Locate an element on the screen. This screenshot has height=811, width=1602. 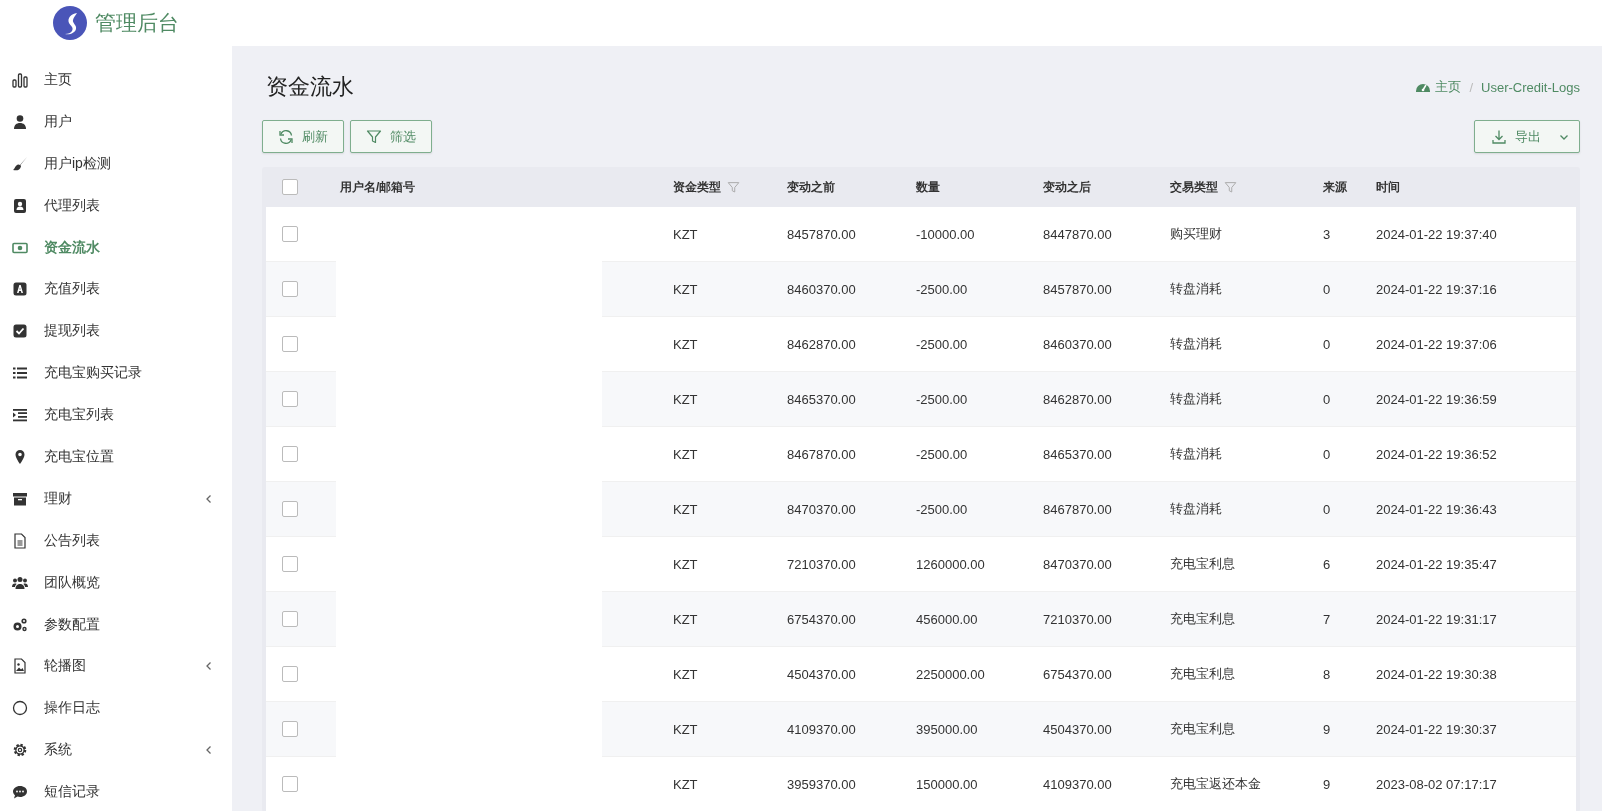
table-cell: -10000.00 is located at coordinates (945, 234).